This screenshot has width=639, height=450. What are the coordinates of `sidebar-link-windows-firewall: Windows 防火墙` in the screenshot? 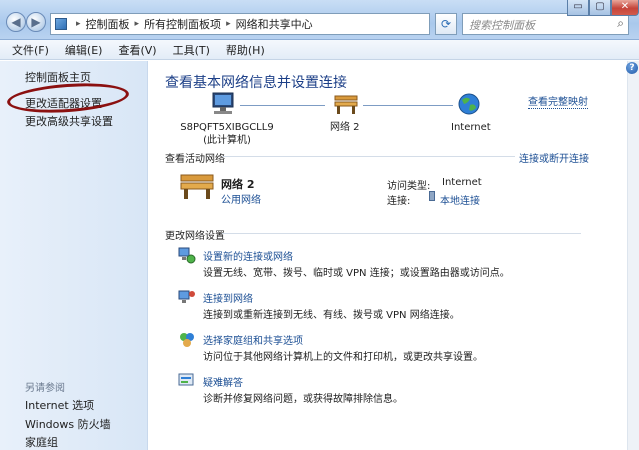 It's located at (68, 424).